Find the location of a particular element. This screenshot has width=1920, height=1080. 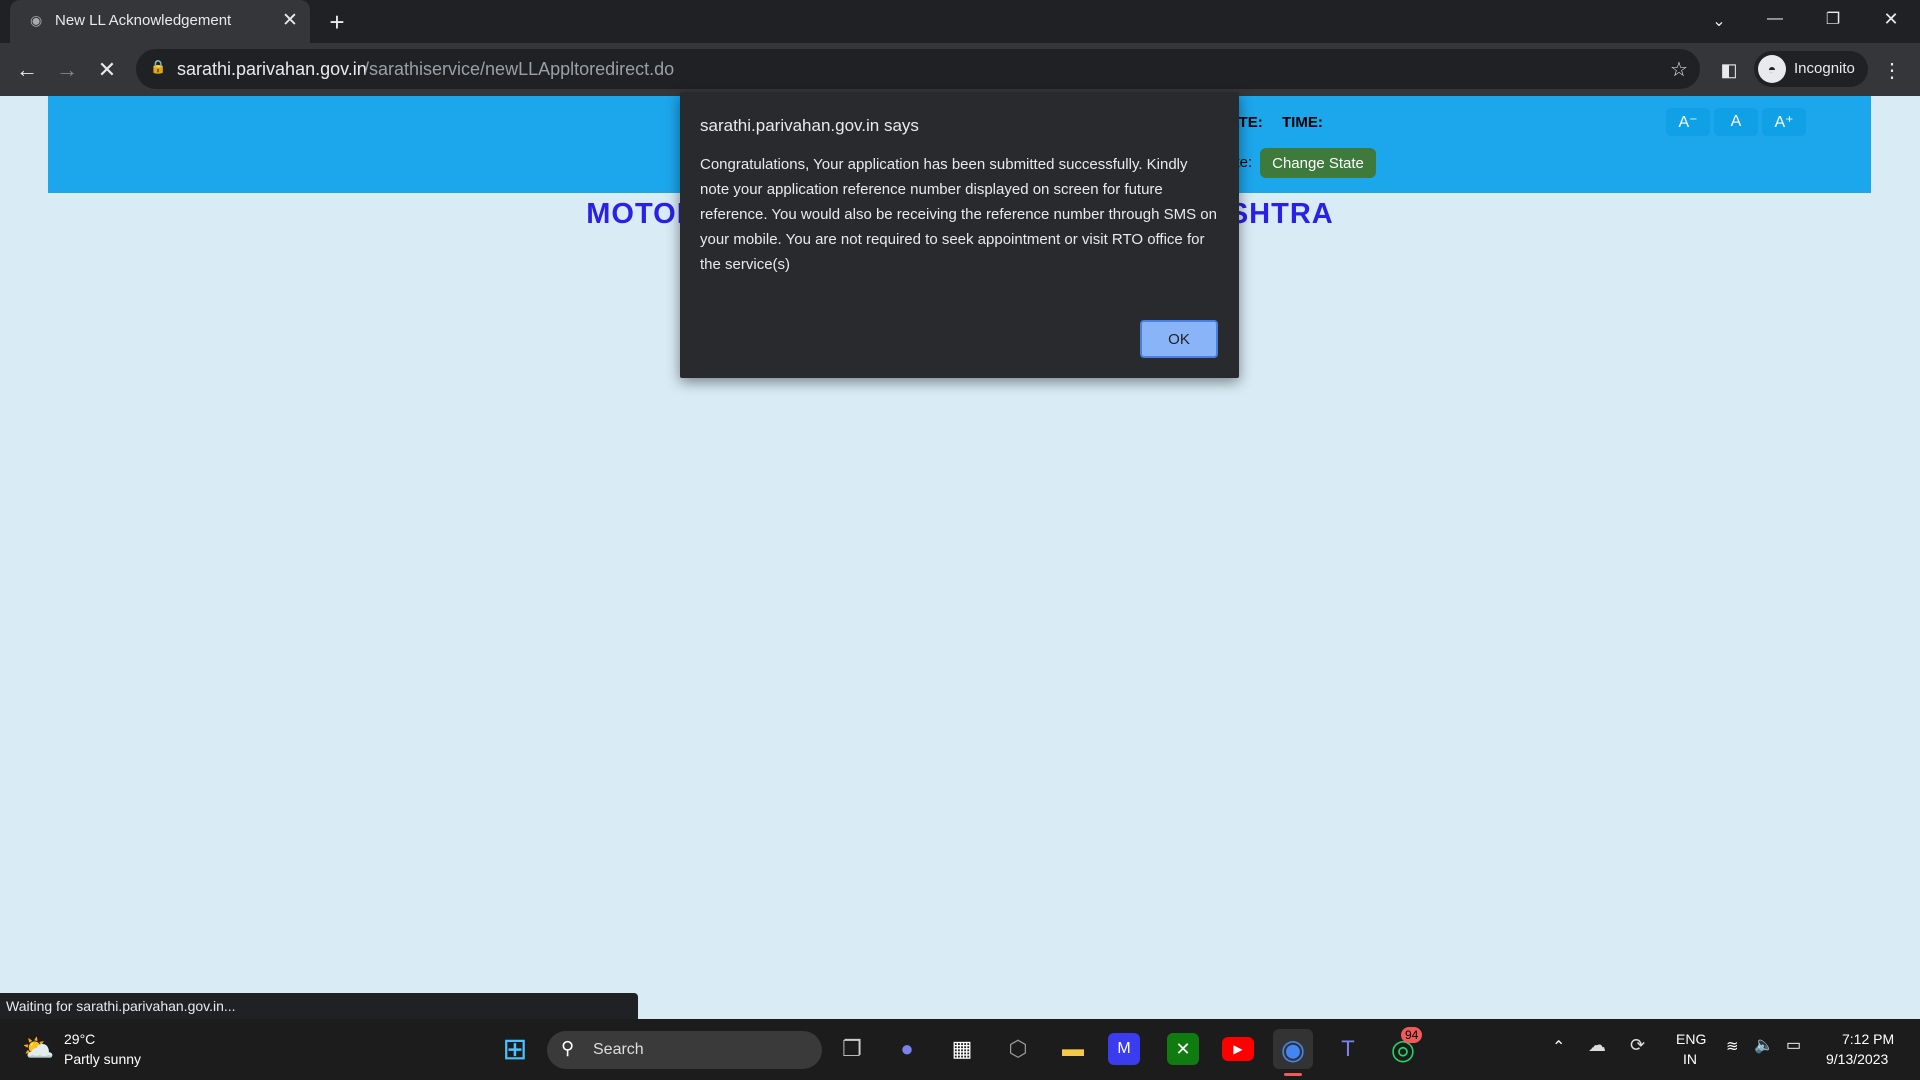

search-label: Search is located at coordinates (618, 1049).